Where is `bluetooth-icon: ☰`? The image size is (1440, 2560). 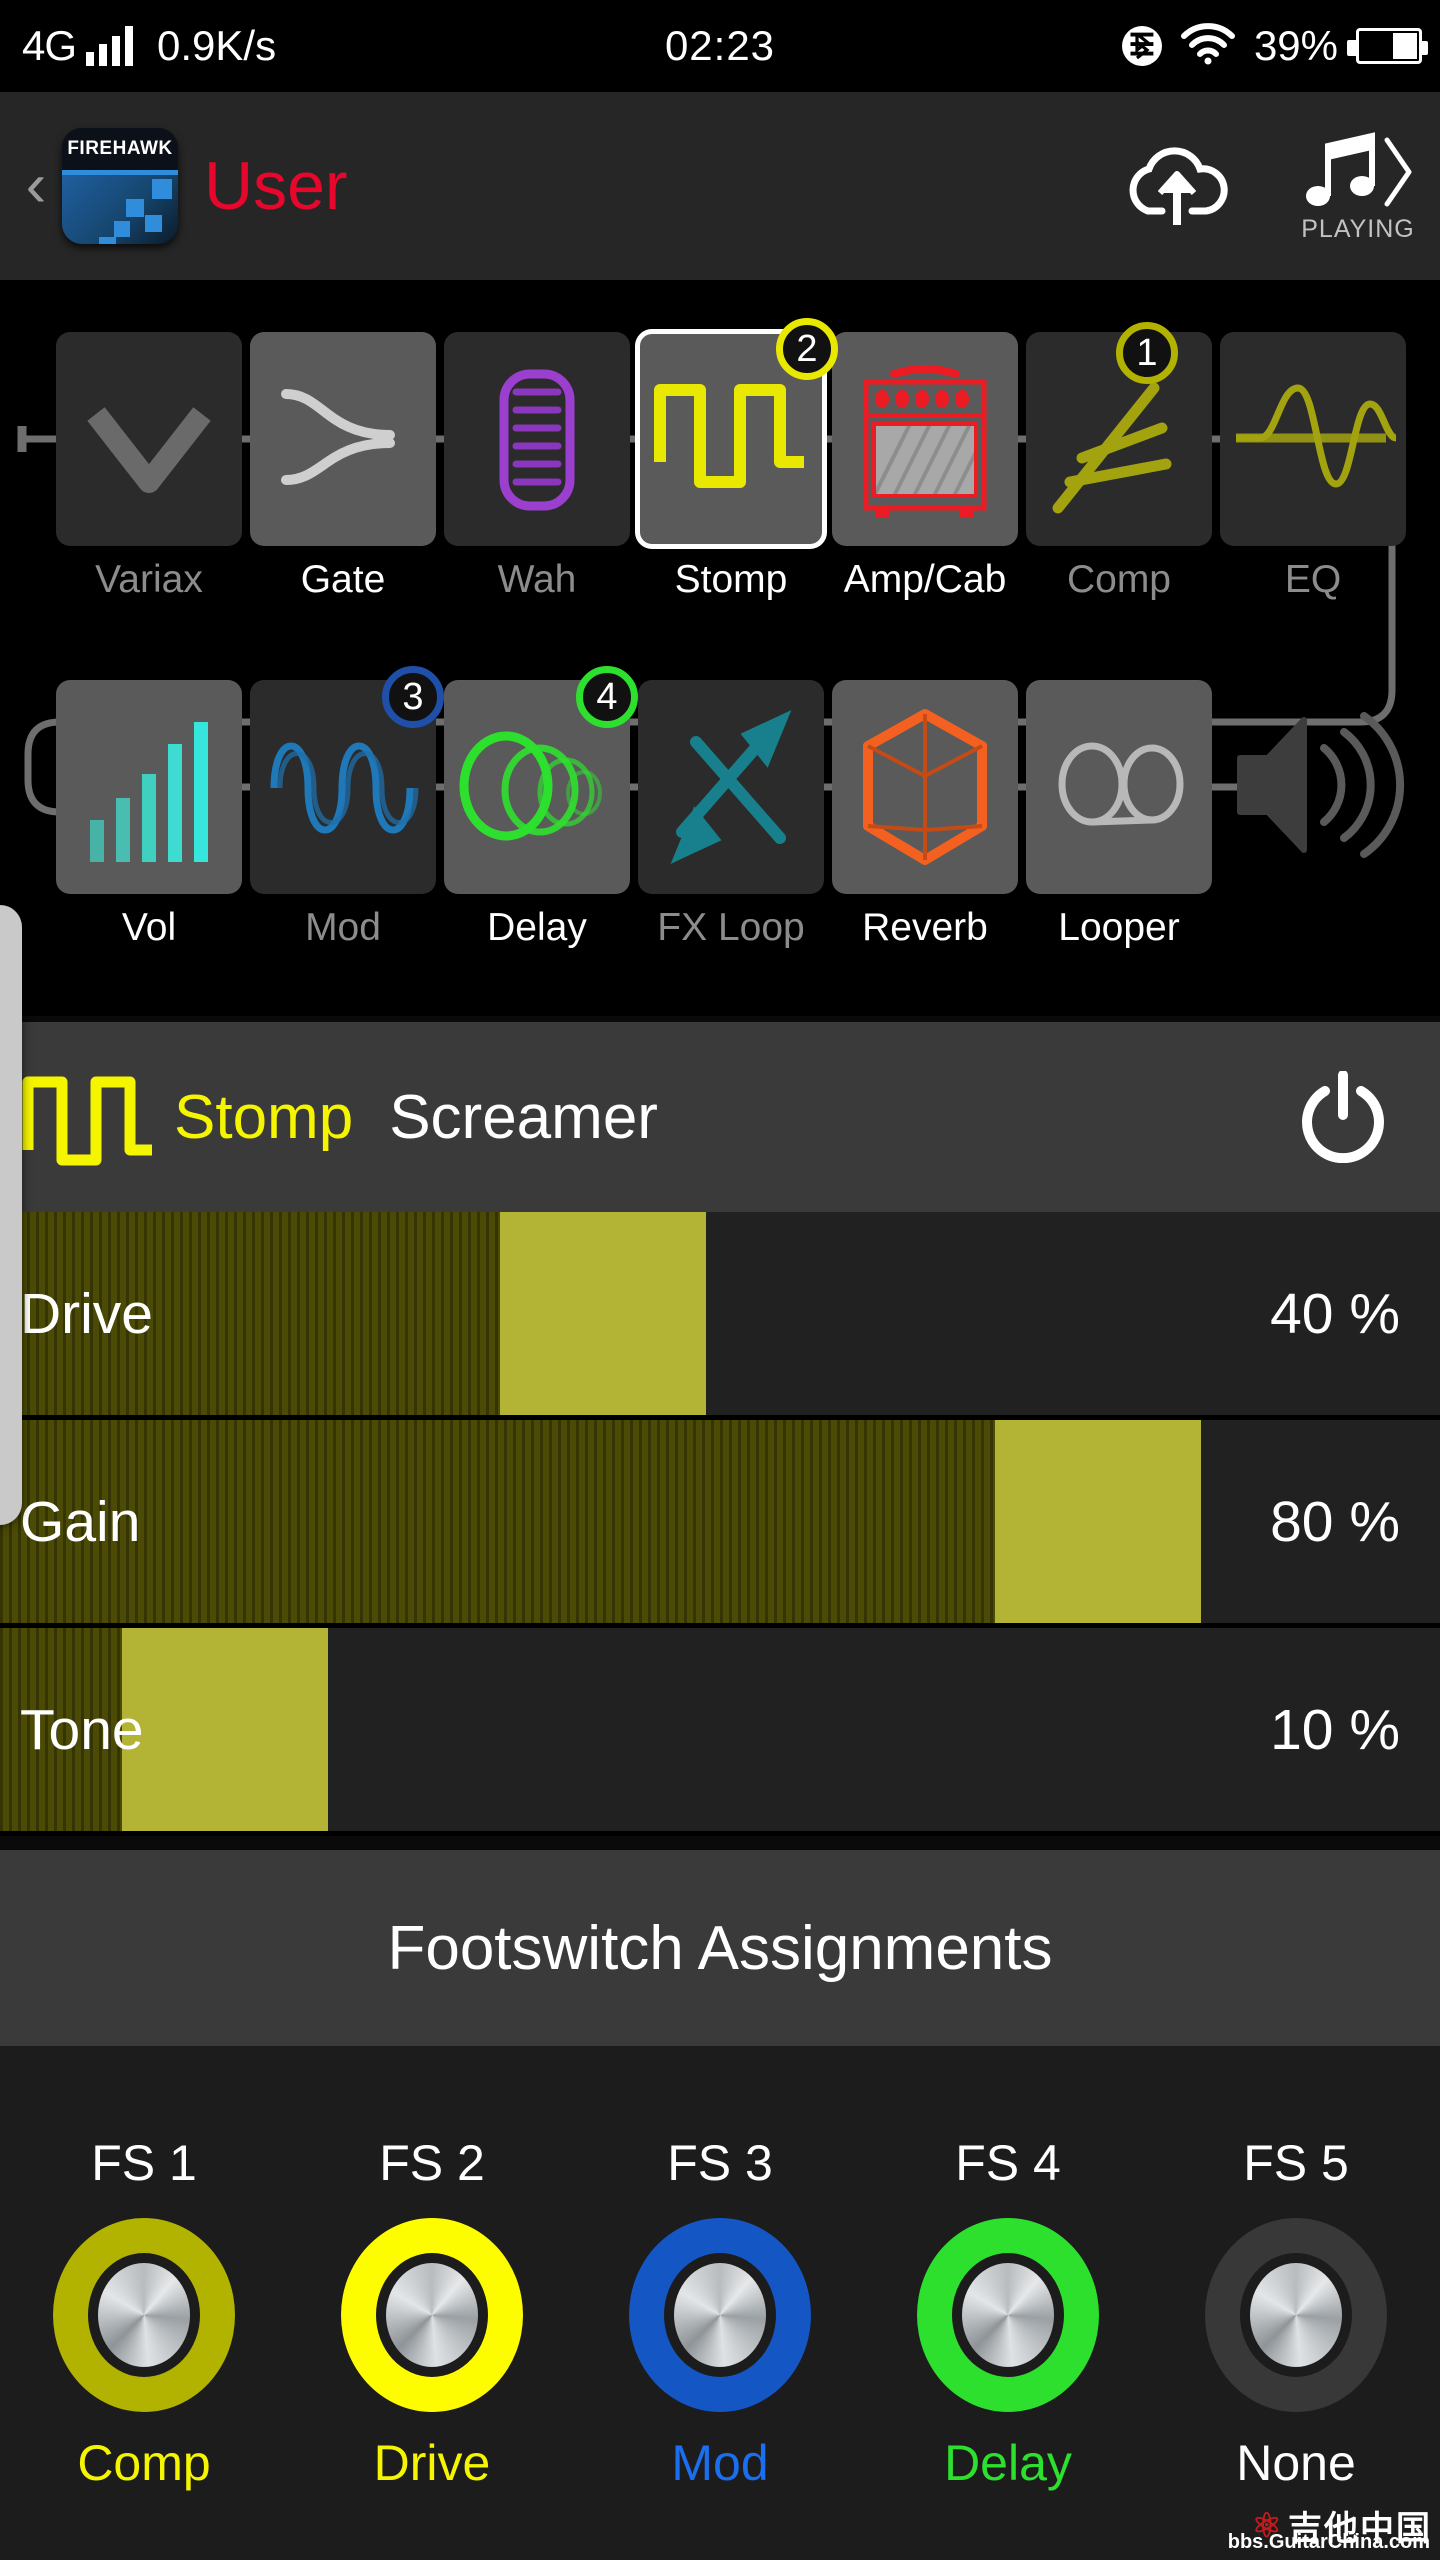 bluetooth-icon: ☰ is located at coordinates (1141, 46).